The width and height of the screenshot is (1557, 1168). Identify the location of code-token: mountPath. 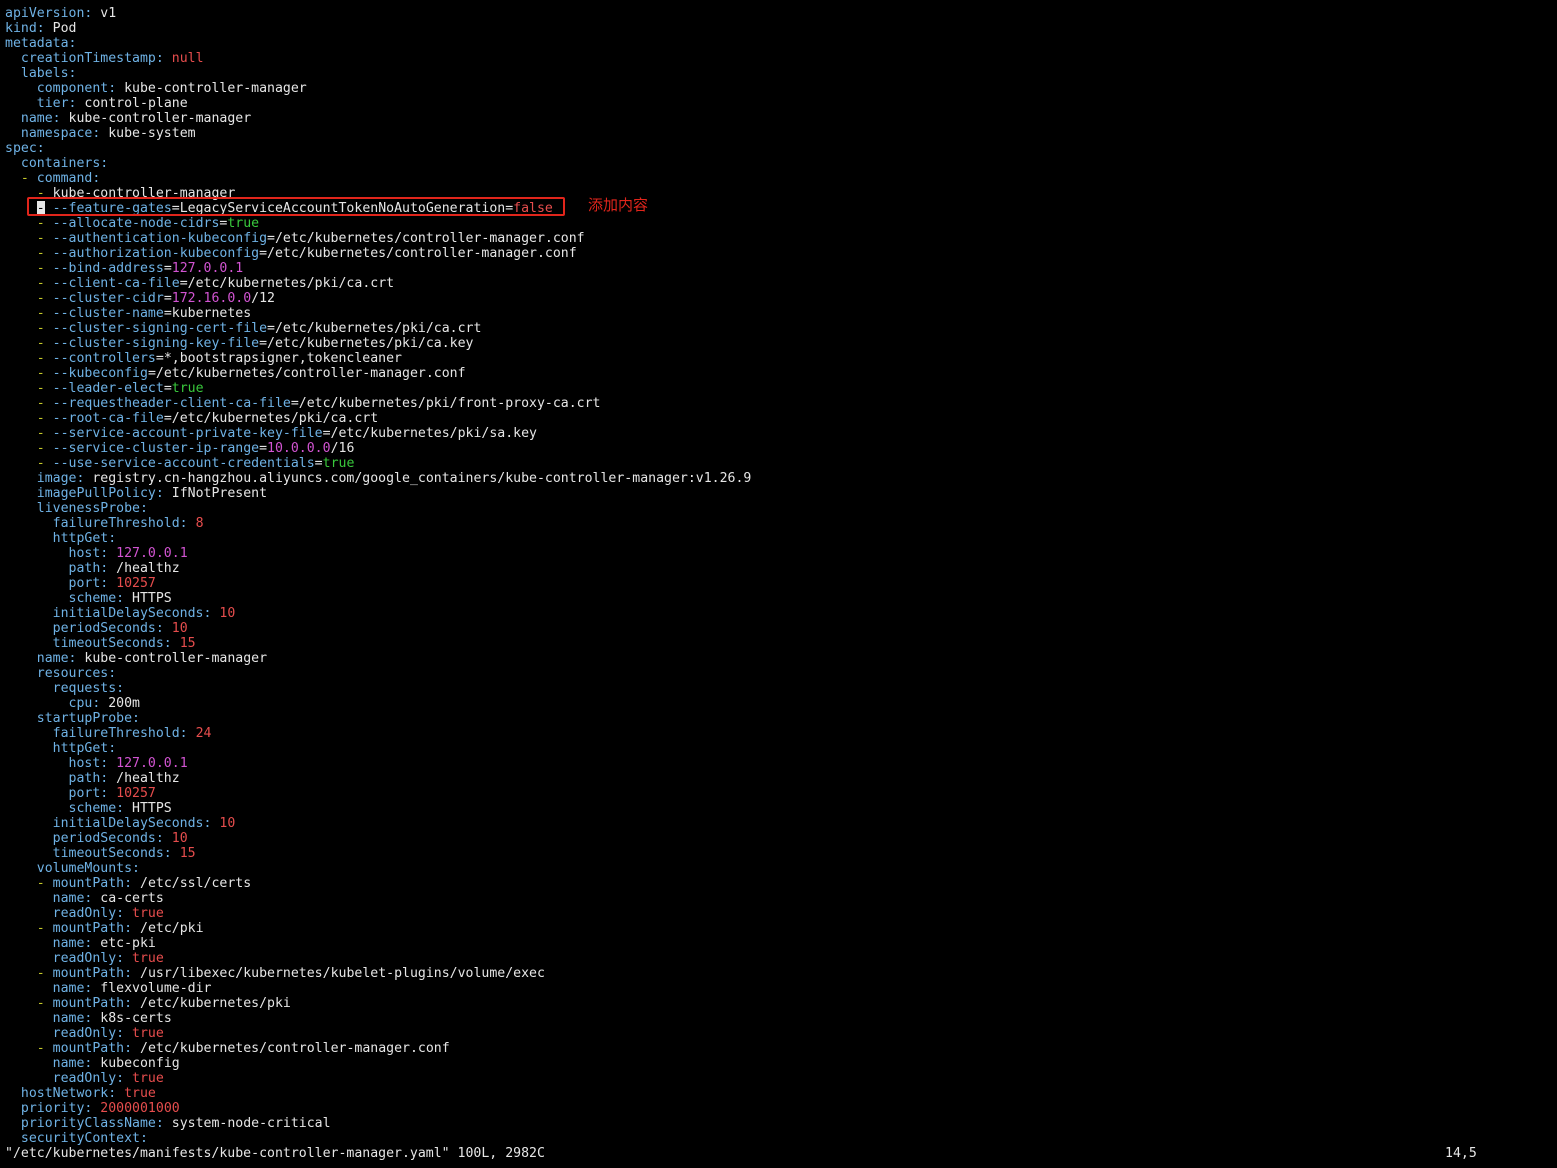
(88, 973).